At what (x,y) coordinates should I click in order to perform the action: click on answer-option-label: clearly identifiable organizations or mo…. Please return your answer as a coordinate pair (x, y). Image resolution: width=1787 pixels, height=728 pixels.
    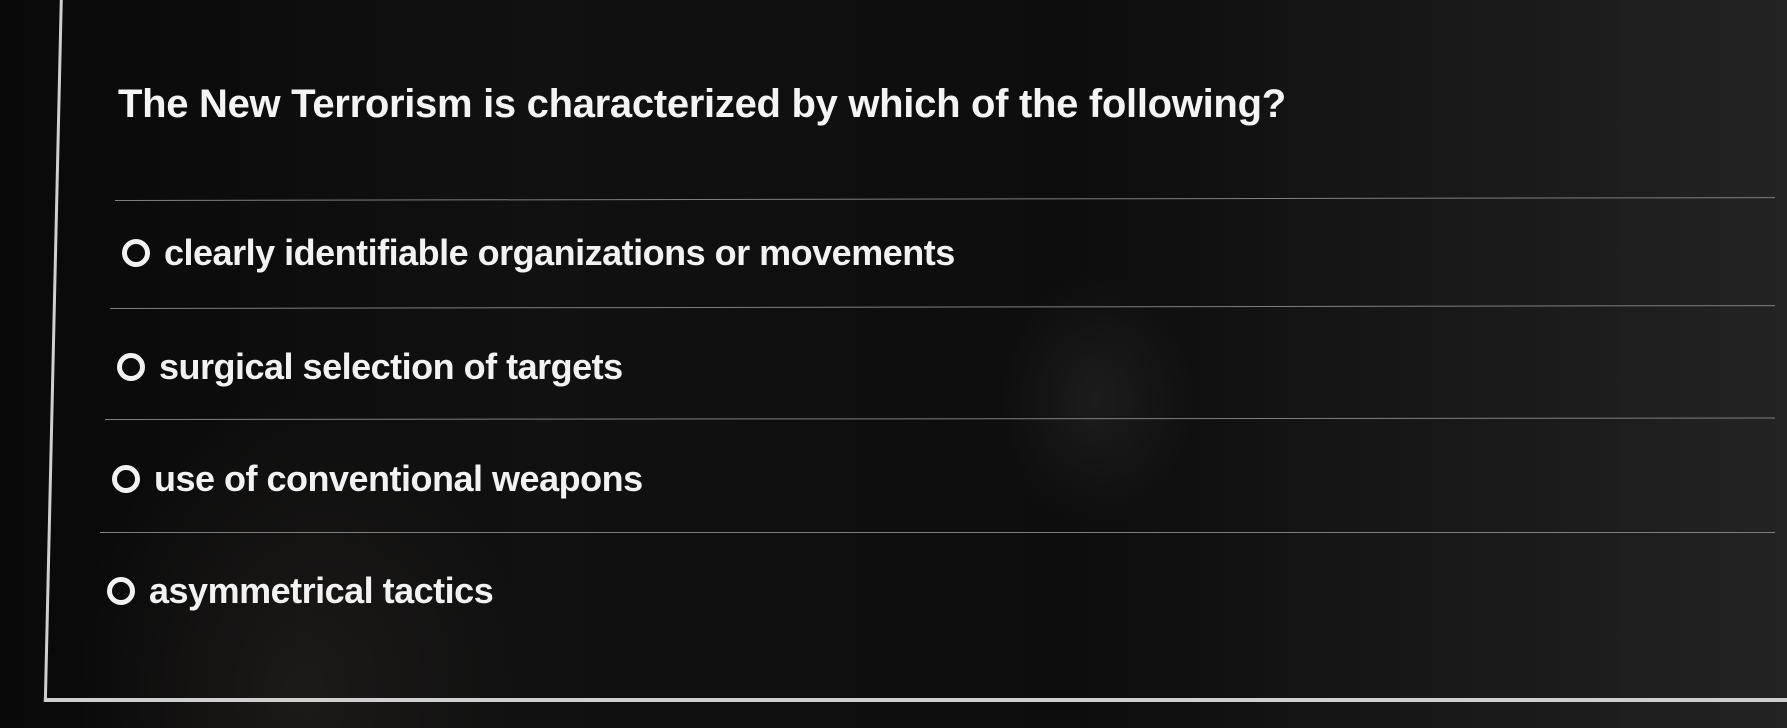
    Looking at the image, I should click on (559, 252).